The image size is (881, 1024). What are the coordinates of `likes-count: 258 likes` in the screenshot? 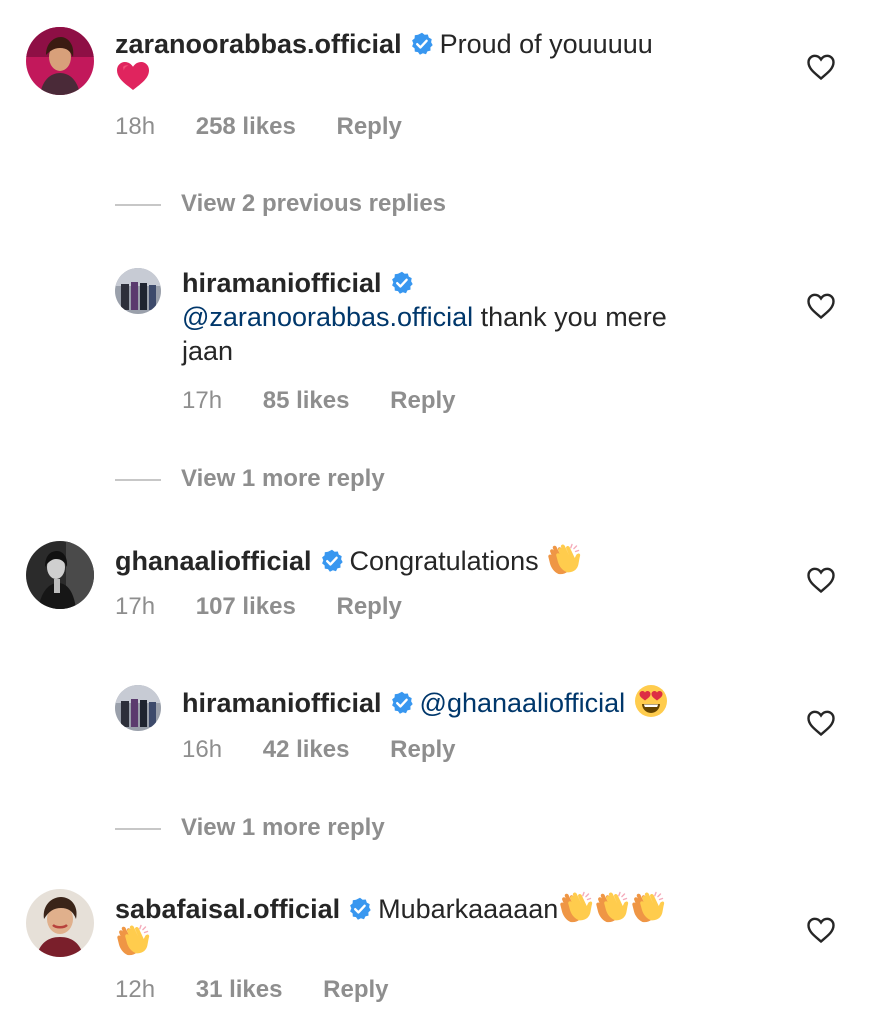 It's located at (246, 127).